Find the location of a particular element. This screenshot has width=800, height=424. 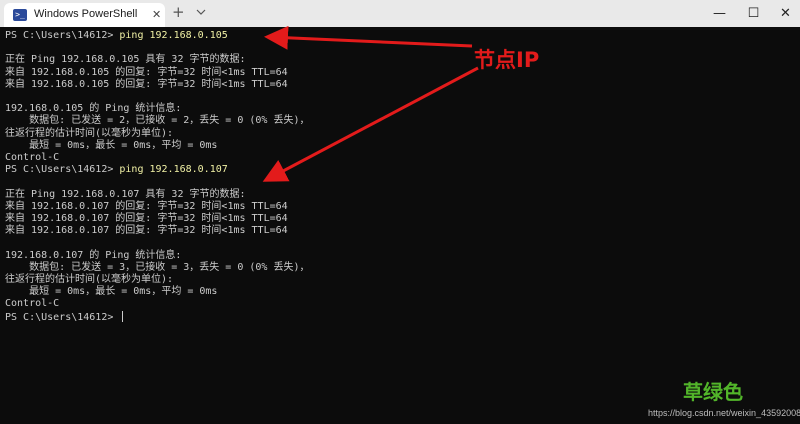

tab-title: Windows PowerShell is located at coordinates (86, 14).